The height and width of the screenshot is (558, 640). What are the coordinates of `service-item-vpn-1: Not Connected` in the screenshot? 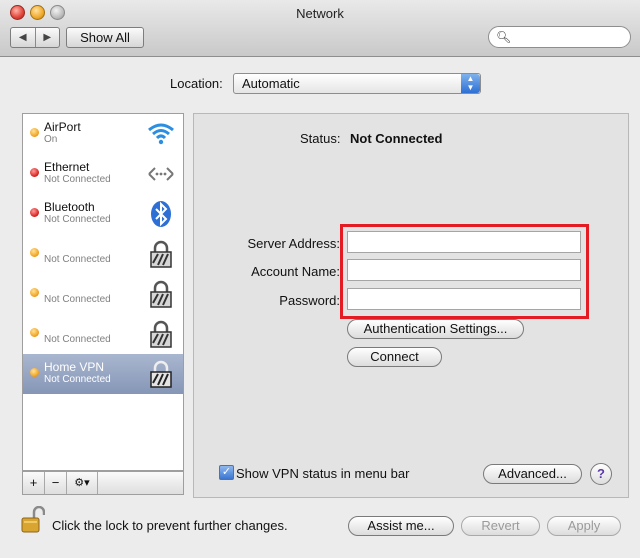 It's located at (103, 254).